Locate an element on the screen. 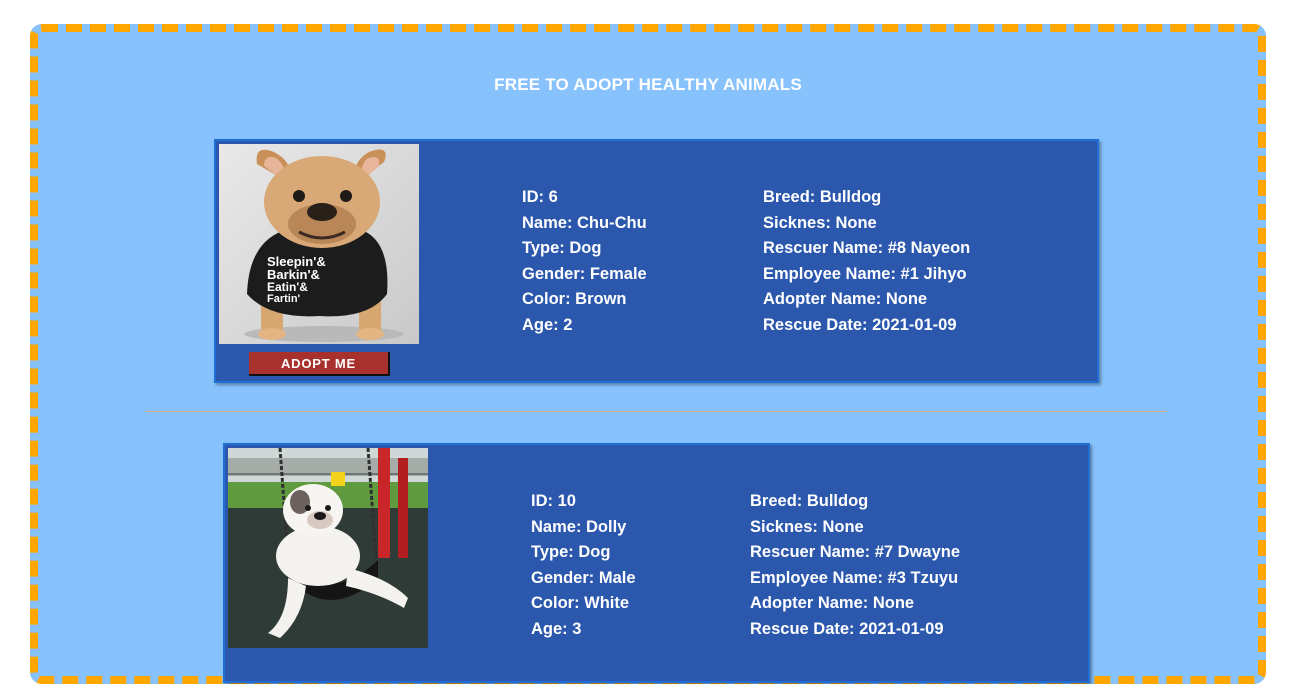 Image resolution: width=1296 pixels, height=684 pixels. animal-rescuer: Rescuer Name: #8 Nayeon is located at coordinates (867, 248).